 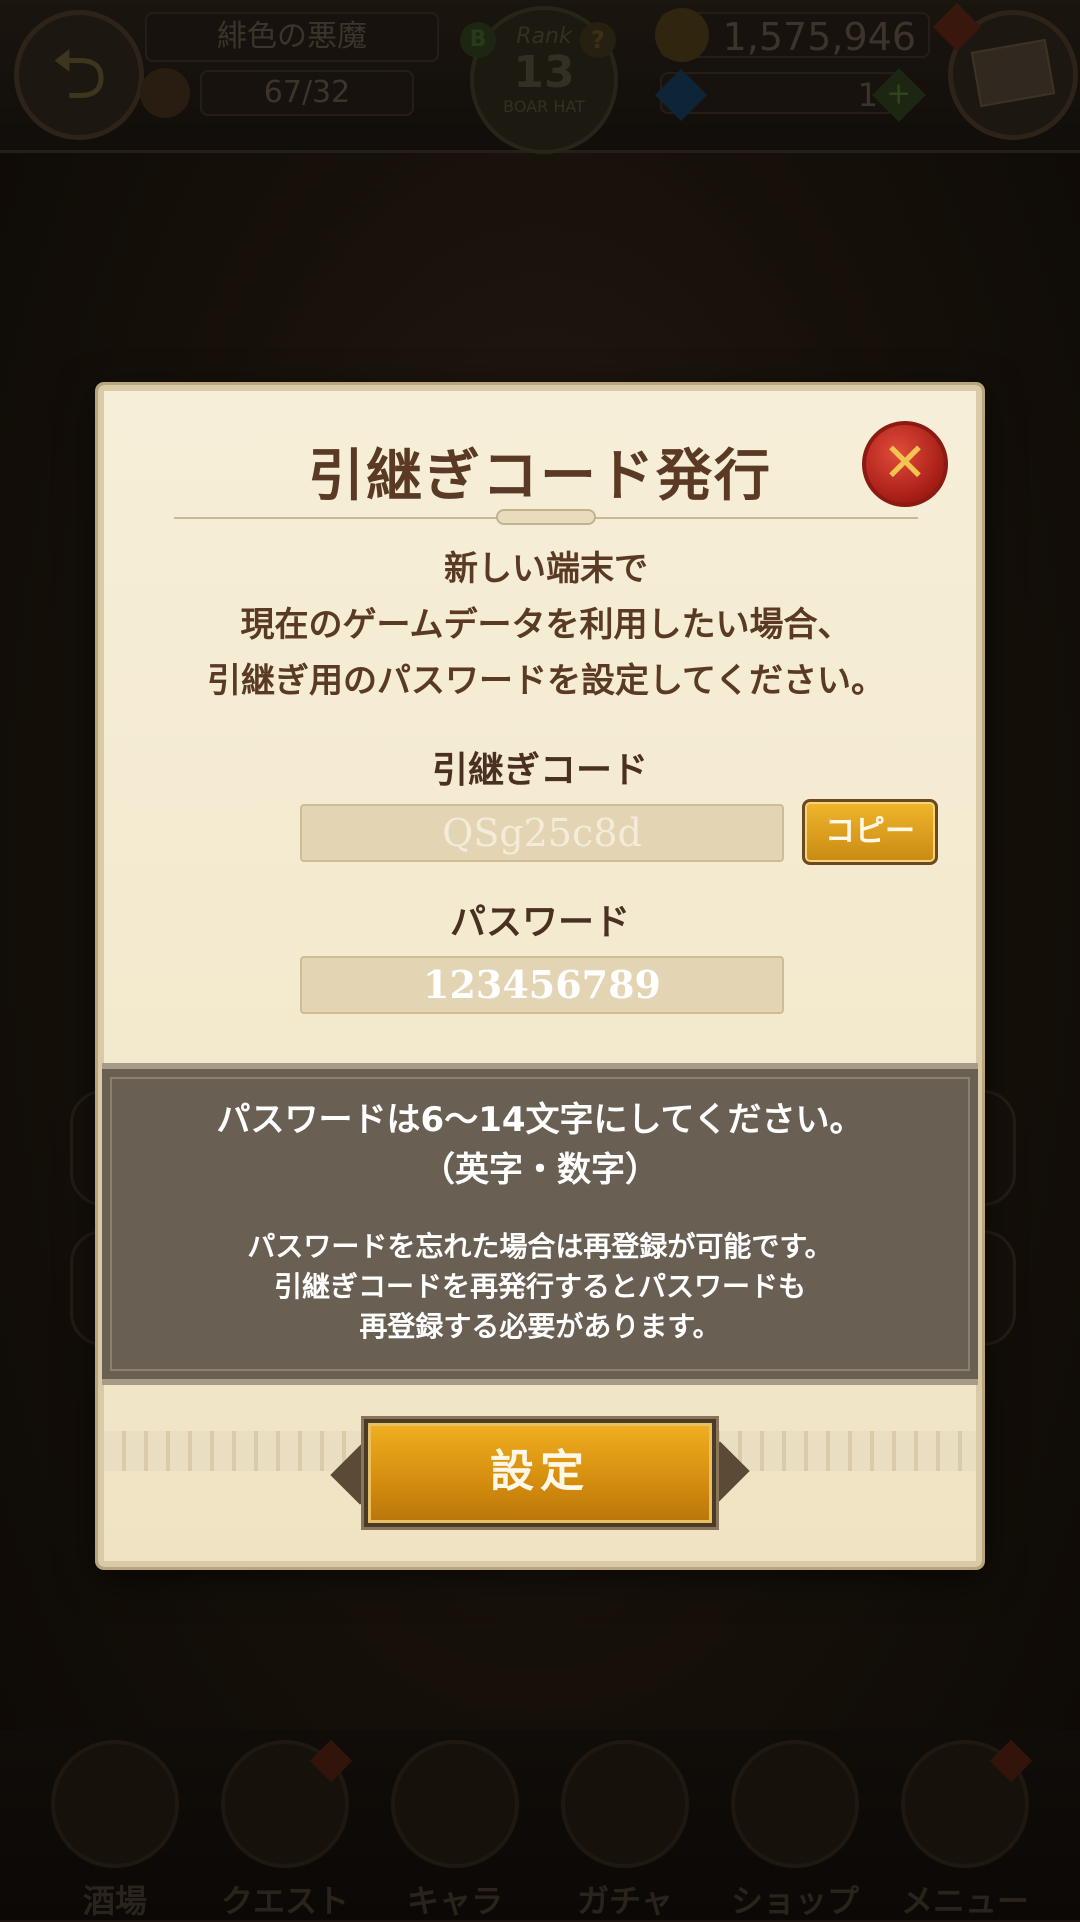 I want to click on dialog-title: 引継ぎコード発行, so click(x=540, y=476).